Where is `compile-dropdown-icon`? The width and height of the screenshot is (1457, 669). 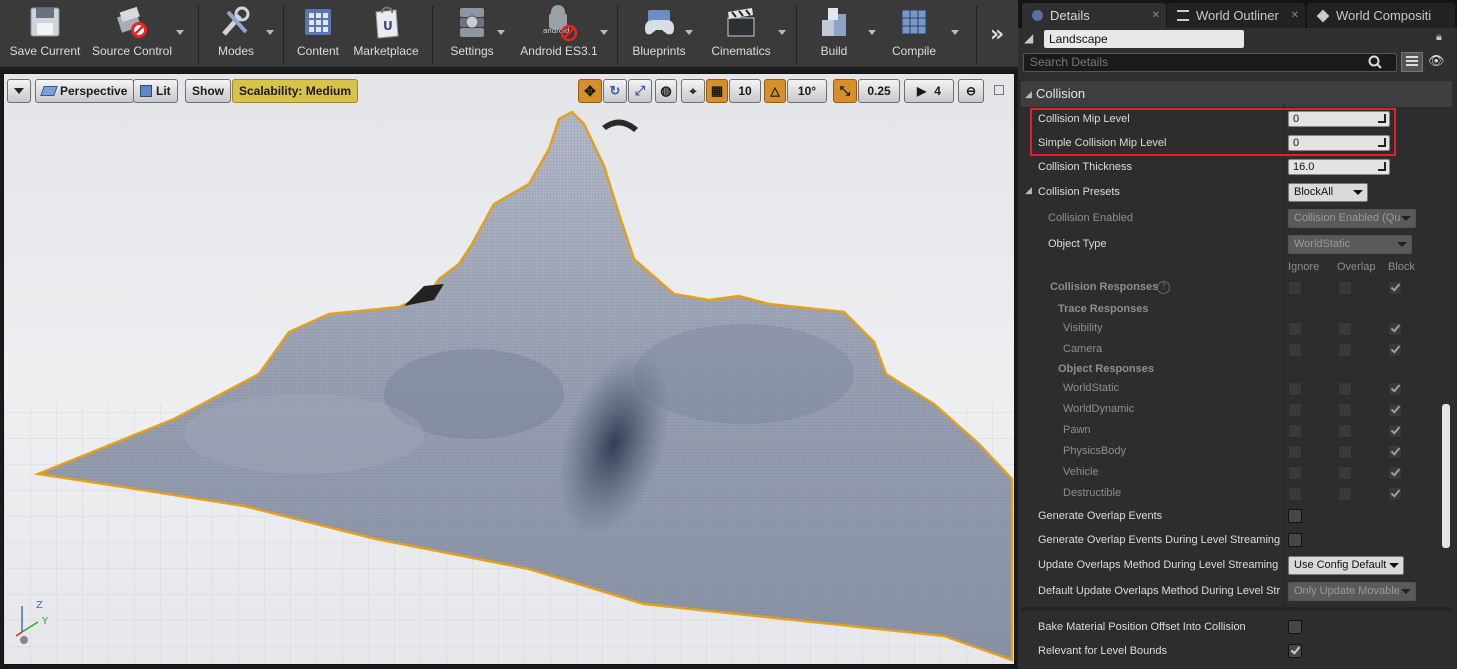
compile-dropdown-icon is located at coordinates (955, 32).